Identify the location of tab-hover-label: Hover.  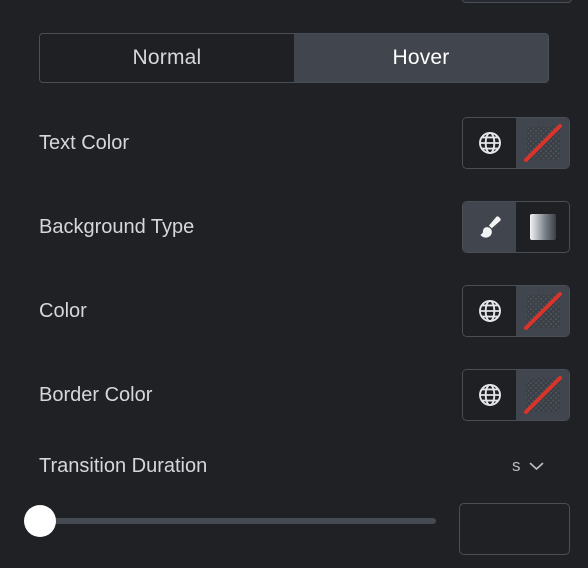
(421, 57).